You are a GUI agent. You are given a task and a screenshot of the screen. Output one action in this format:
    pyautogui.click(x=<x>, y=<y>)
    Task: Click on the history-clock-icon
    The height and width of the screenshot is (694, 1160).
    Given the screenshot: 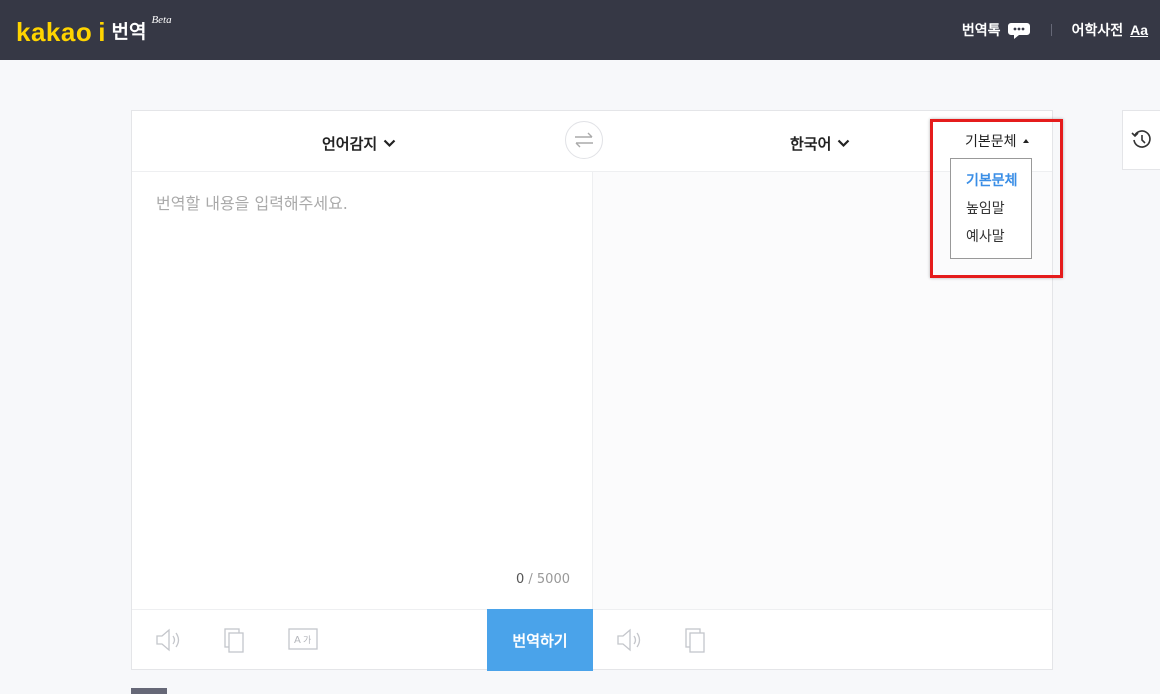 What is the action you would take?
    pyautogui.click(x=1140, y=139)
    